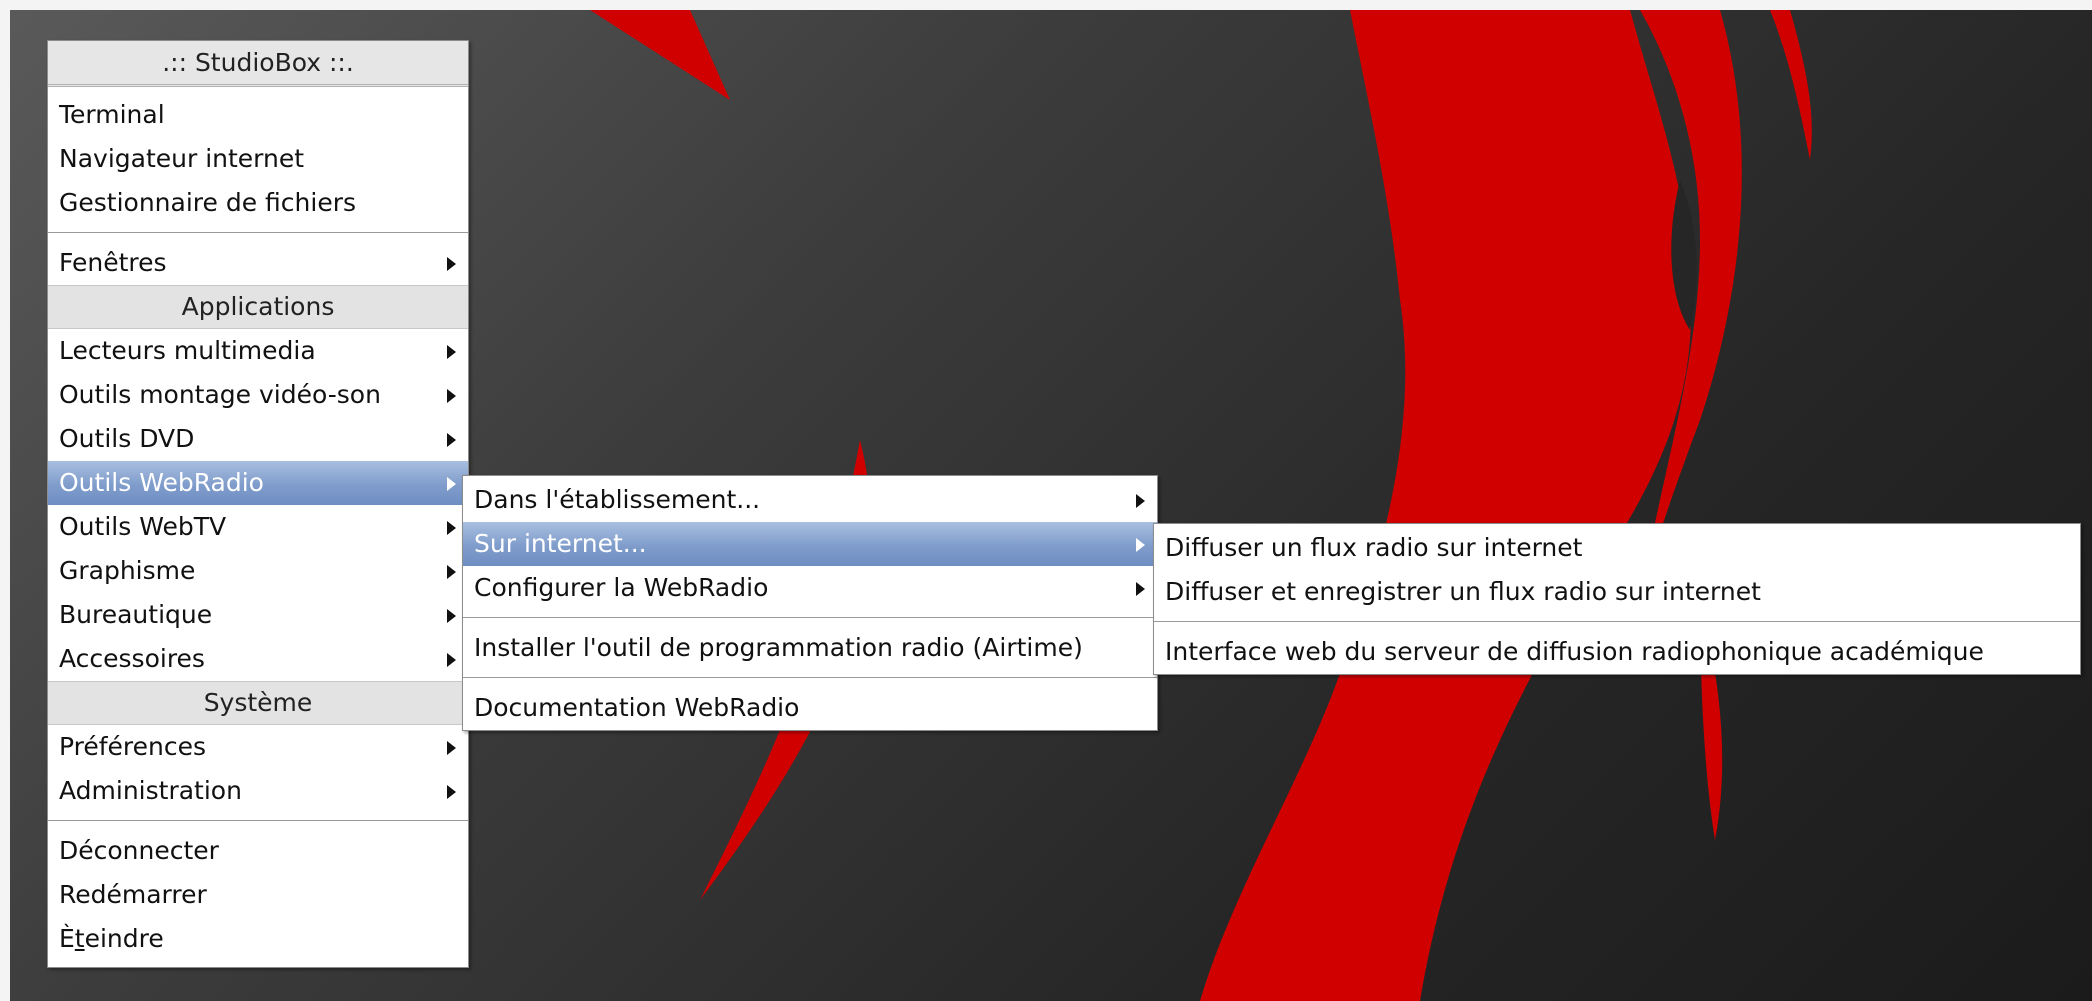  I want to click on menu-item-file-manager: Gestionnaire de fichiers, so click(258, 203).